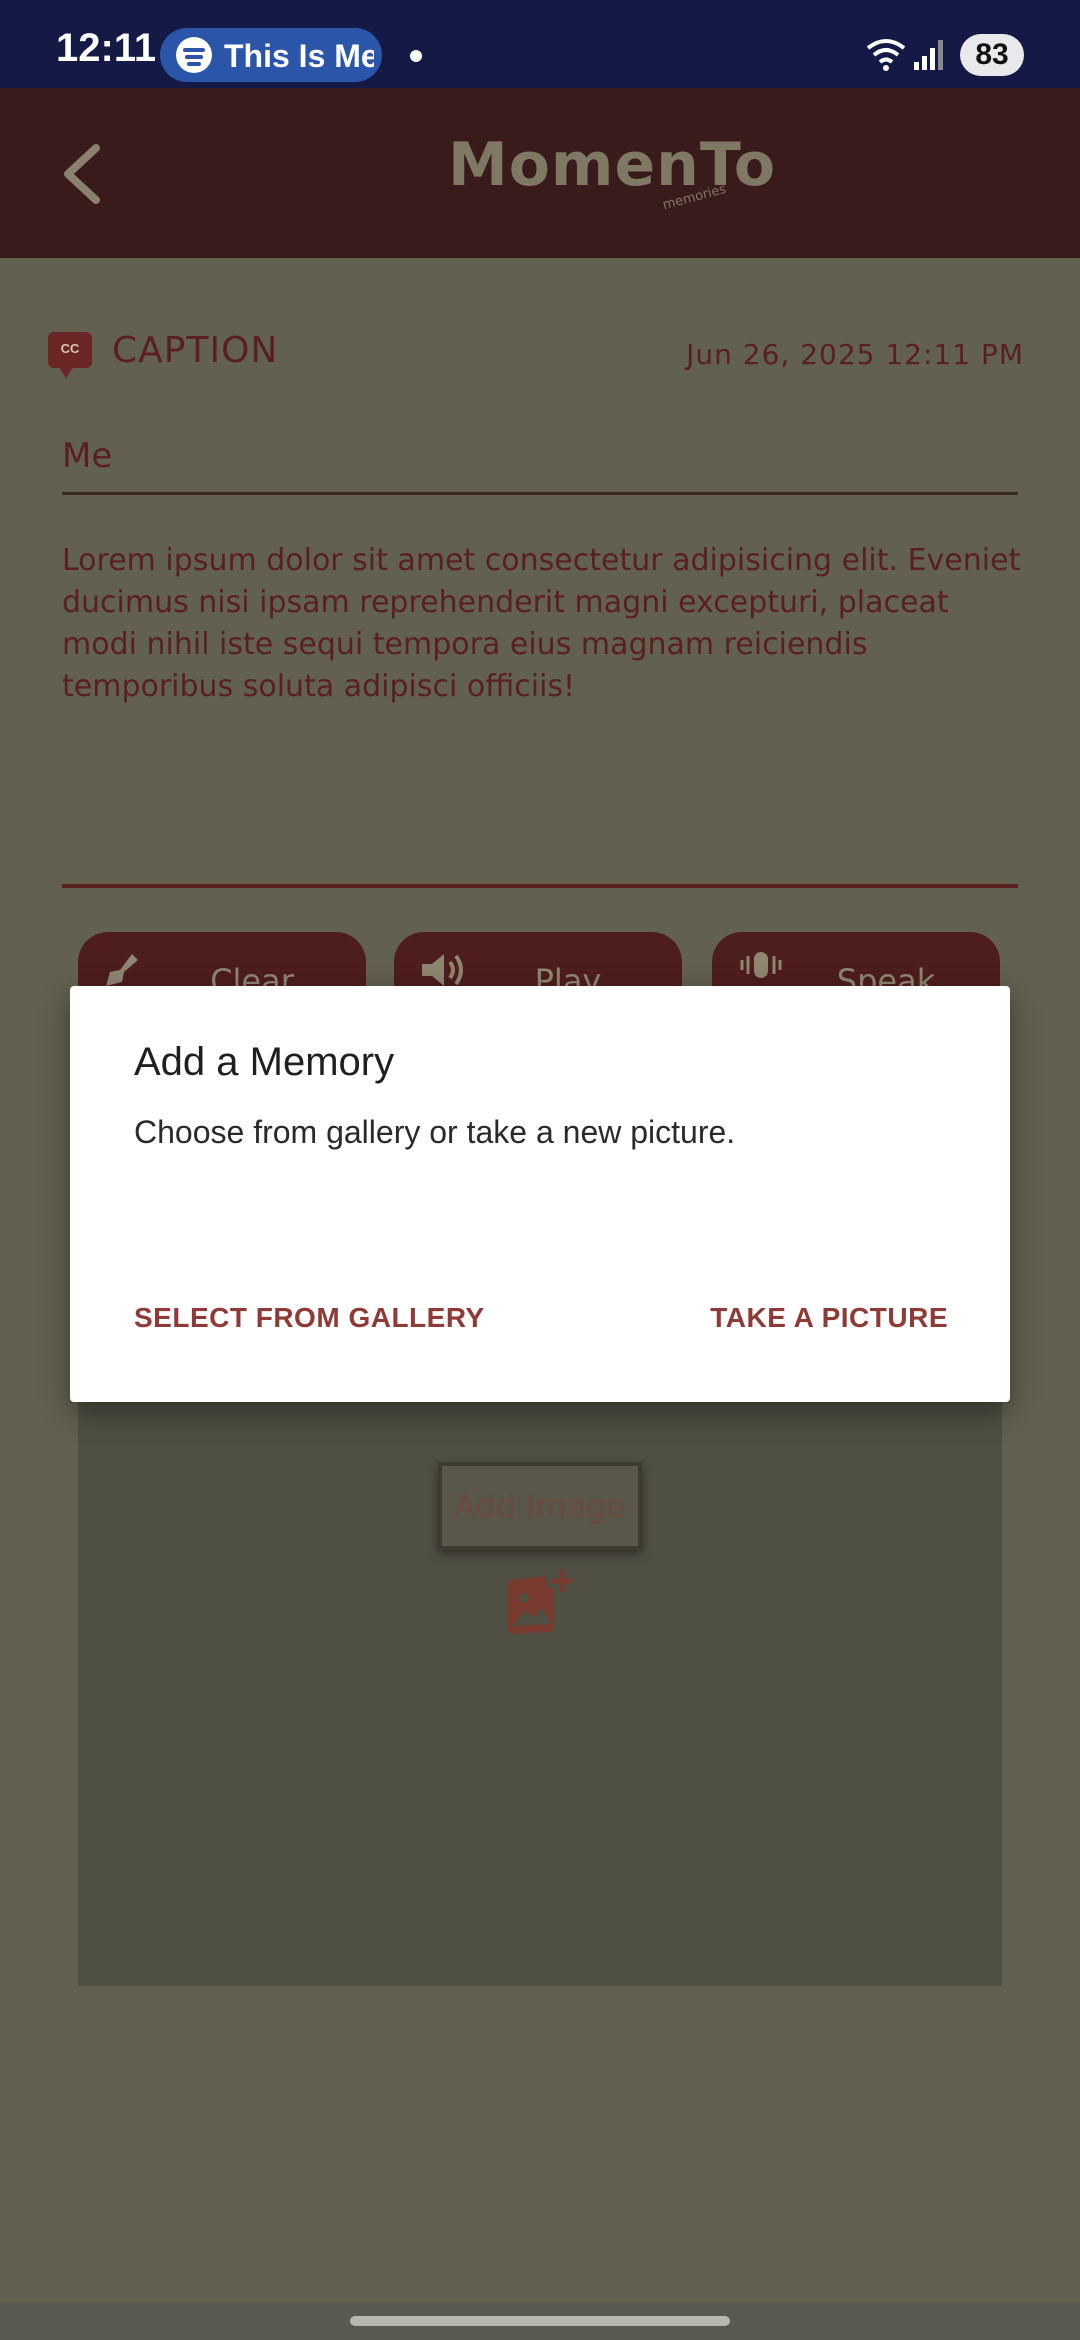  I want to click on chevron-left-icon, so click(82, 174).